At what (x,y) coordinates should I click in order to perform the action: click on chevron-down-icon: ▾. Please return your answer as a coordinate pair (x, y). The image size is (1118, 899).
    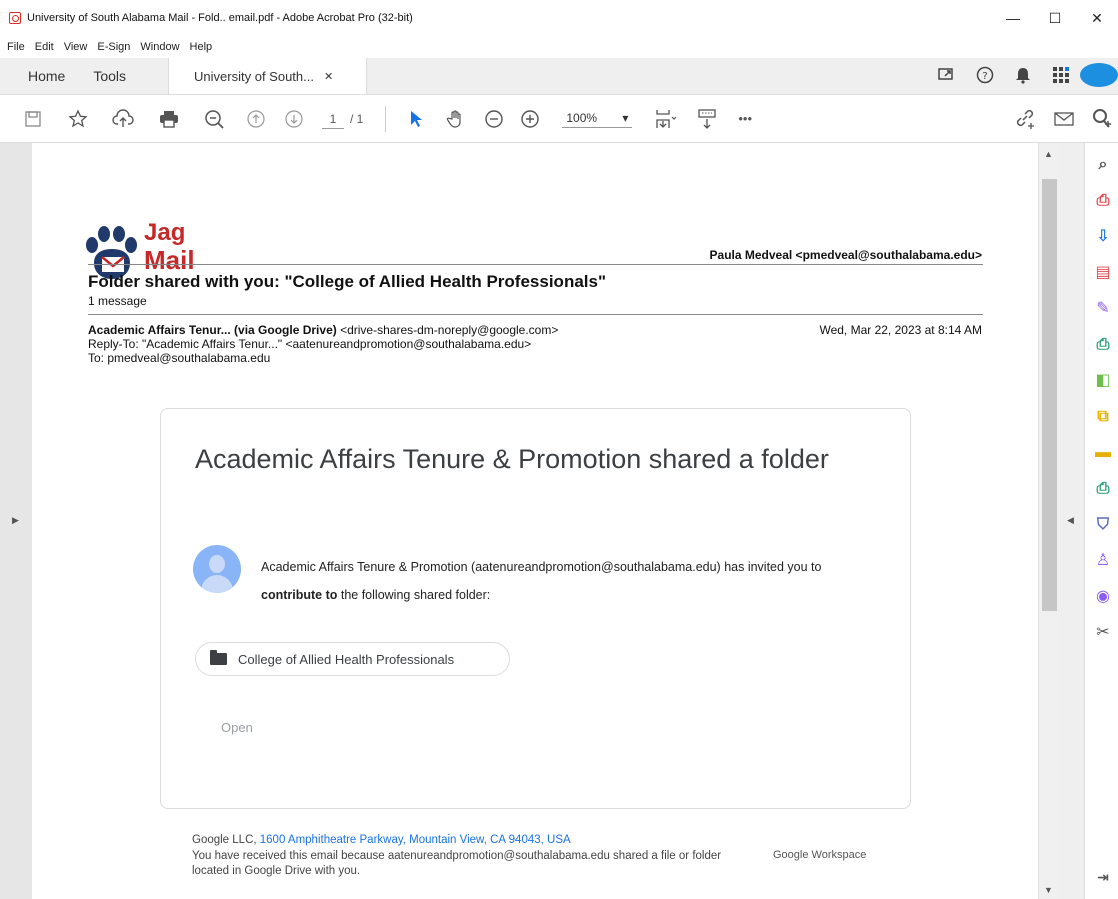
    Looking at the image, I should click on (625, 118).